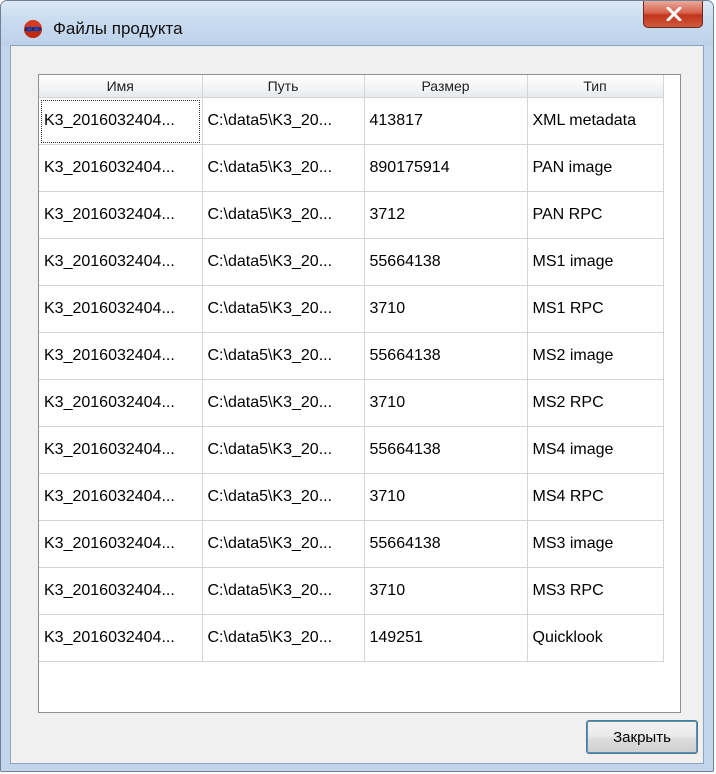 Image resolution: width=716 pixels, height=774 pixels. What do you see at coordinates (595, 86) in the screenshot?
I see `column-header-type: Тип` at bounding box center [595, 86].